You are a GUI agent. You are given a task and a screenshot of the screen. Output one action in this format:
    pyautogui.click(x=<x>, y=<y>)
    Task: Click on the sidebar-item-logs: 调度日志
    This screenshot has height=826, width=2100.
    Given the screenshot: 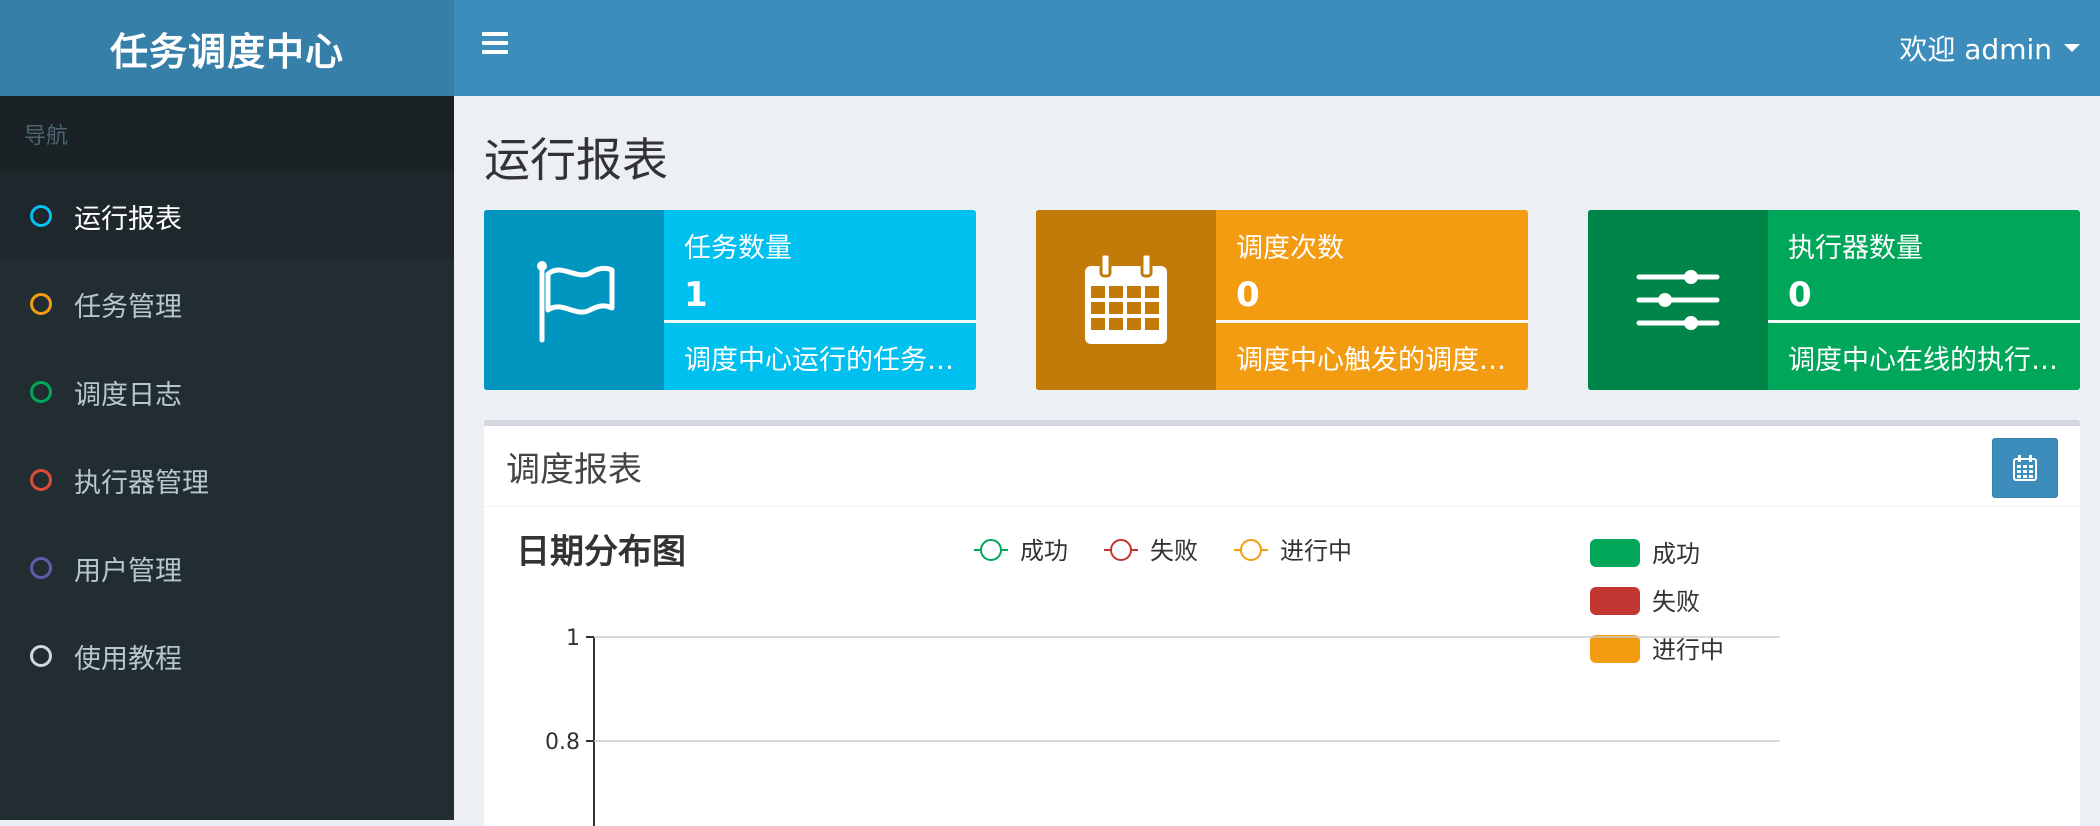 What is the action you would take?
    pyautogui.click(x=227, y=392)
    